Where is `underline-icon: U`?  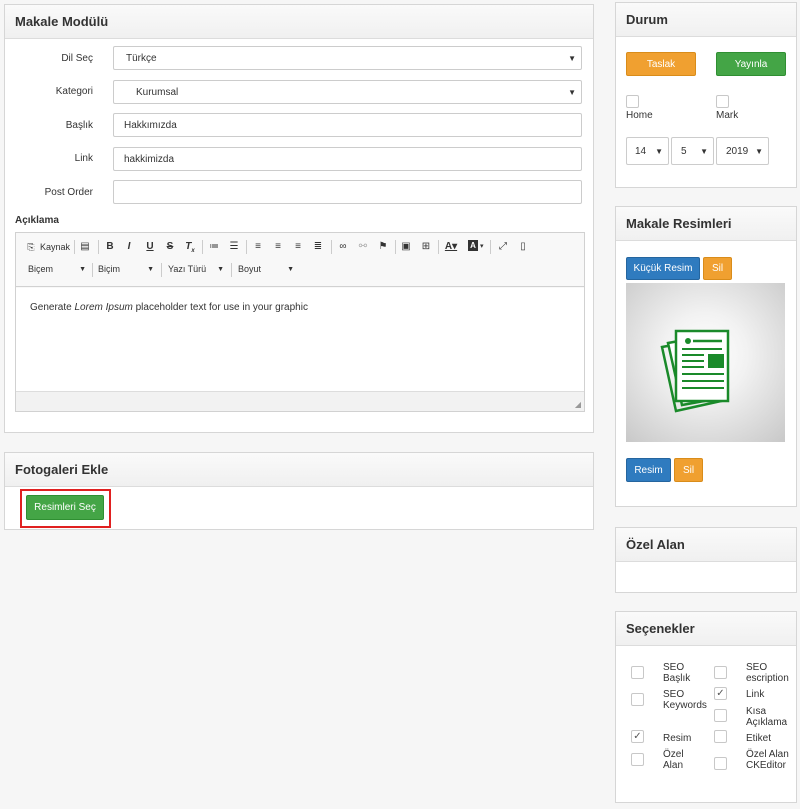
underline-icon: U is located at coordinates (150, 247).